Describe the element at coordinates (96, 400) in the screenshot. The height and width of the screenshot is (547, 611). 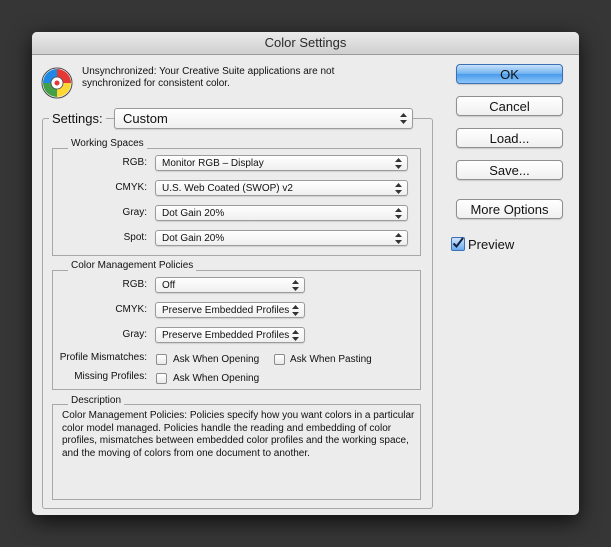
I see `description-legend: Description` at that location.